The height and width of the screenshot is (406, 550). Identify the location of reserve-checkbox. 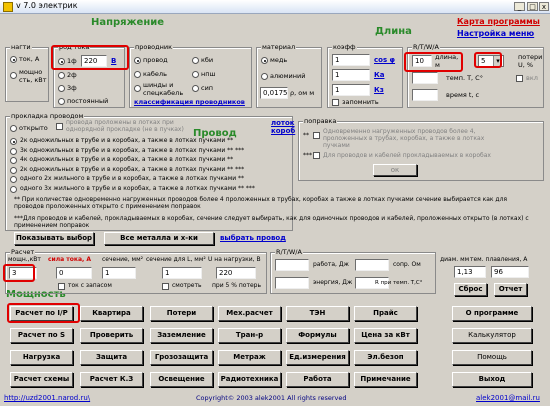
(61, 286).